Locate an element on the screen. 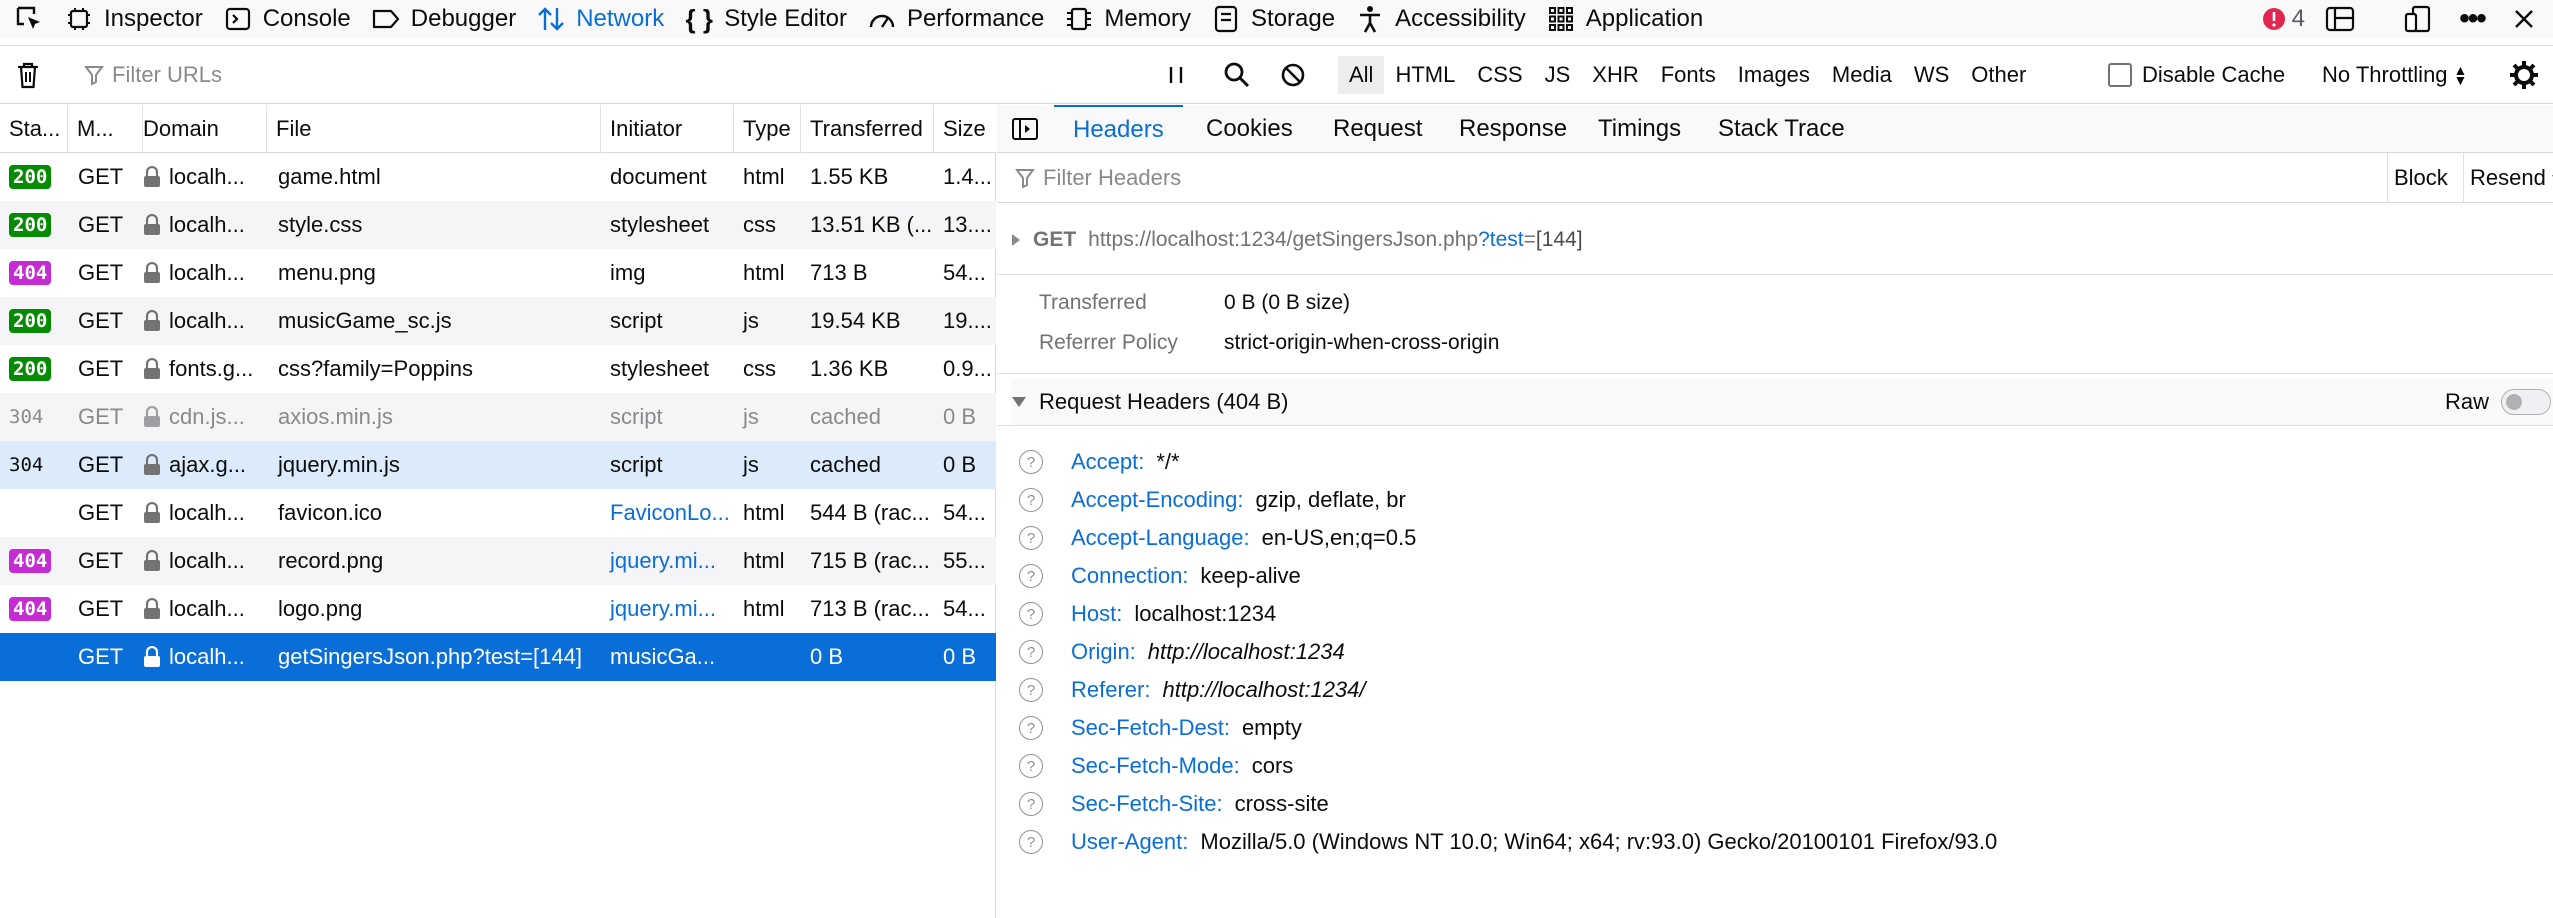 The width and height of the screenshot is (2553, 918). error-icon is located at coordinates (2274, 19).